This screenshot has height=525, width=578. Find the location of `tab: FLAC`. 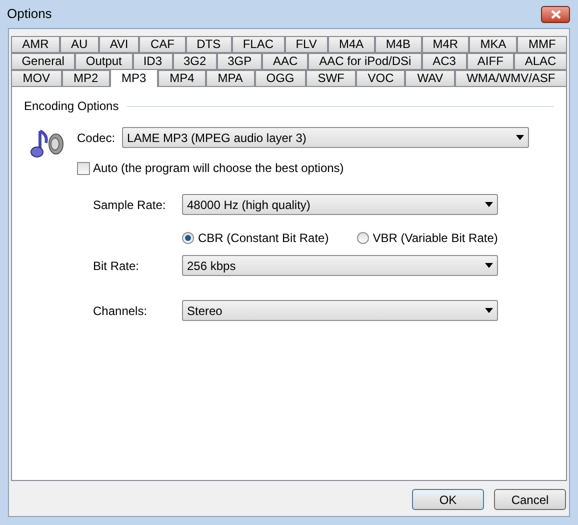

tab: FLAC is located at coordinates (258, 44).